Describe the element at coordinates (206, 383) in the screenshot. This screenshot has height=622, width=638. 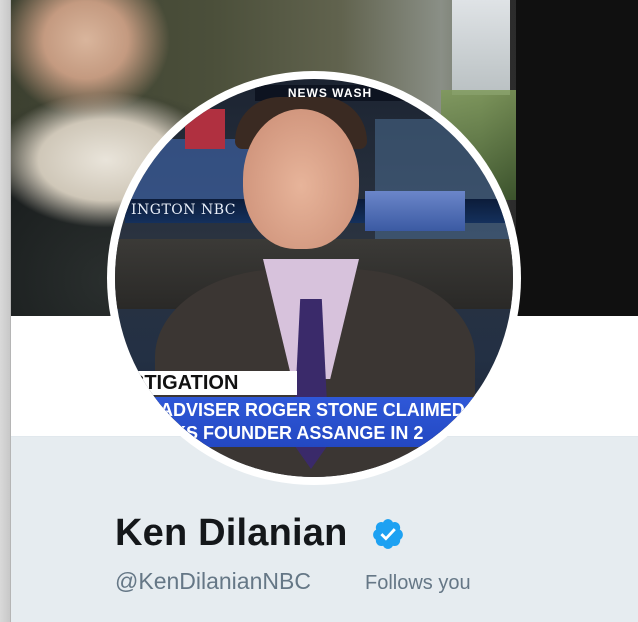
I see `chyron-label: STIGATION` at that location.